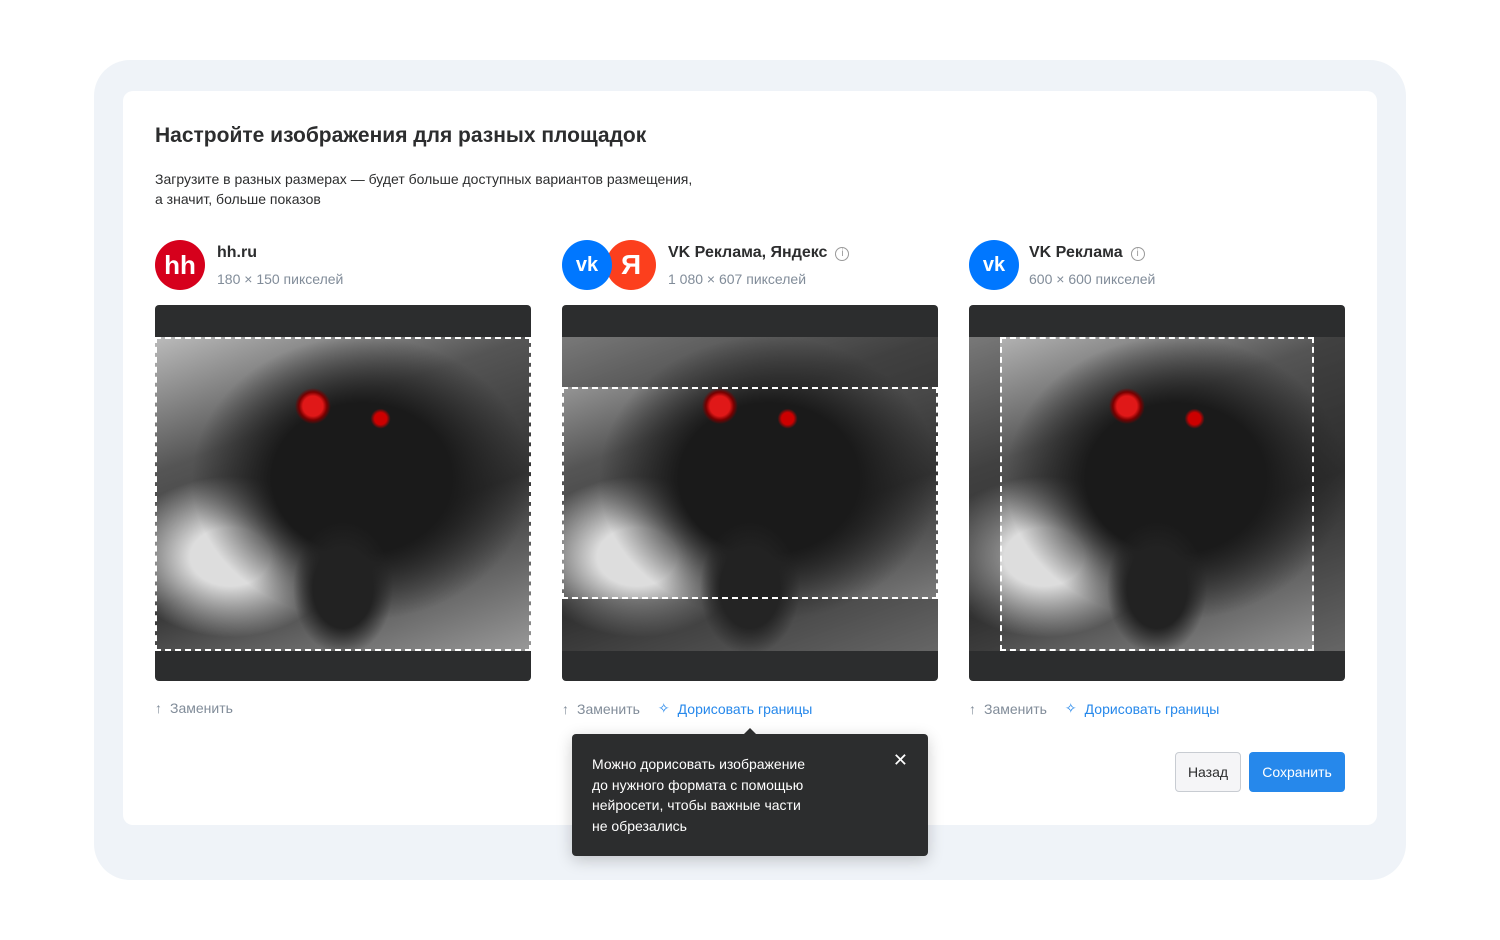 The height and width of the screenshot is (940, 1500). I want to click on platform-name-row: VK Реклама, Яндекс i, so click(759, 253).